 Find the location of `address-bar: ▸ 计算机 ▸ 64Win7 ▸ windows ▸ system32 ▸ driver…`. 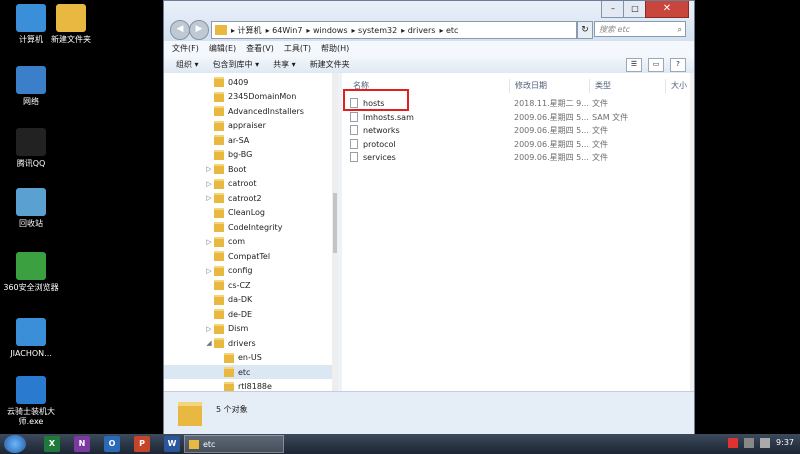

address-bar: ▸ 计算机 ▸ 64Win7 ▸ windows ▸ system32 ▸ driver… is located at coordinates (394, 30).